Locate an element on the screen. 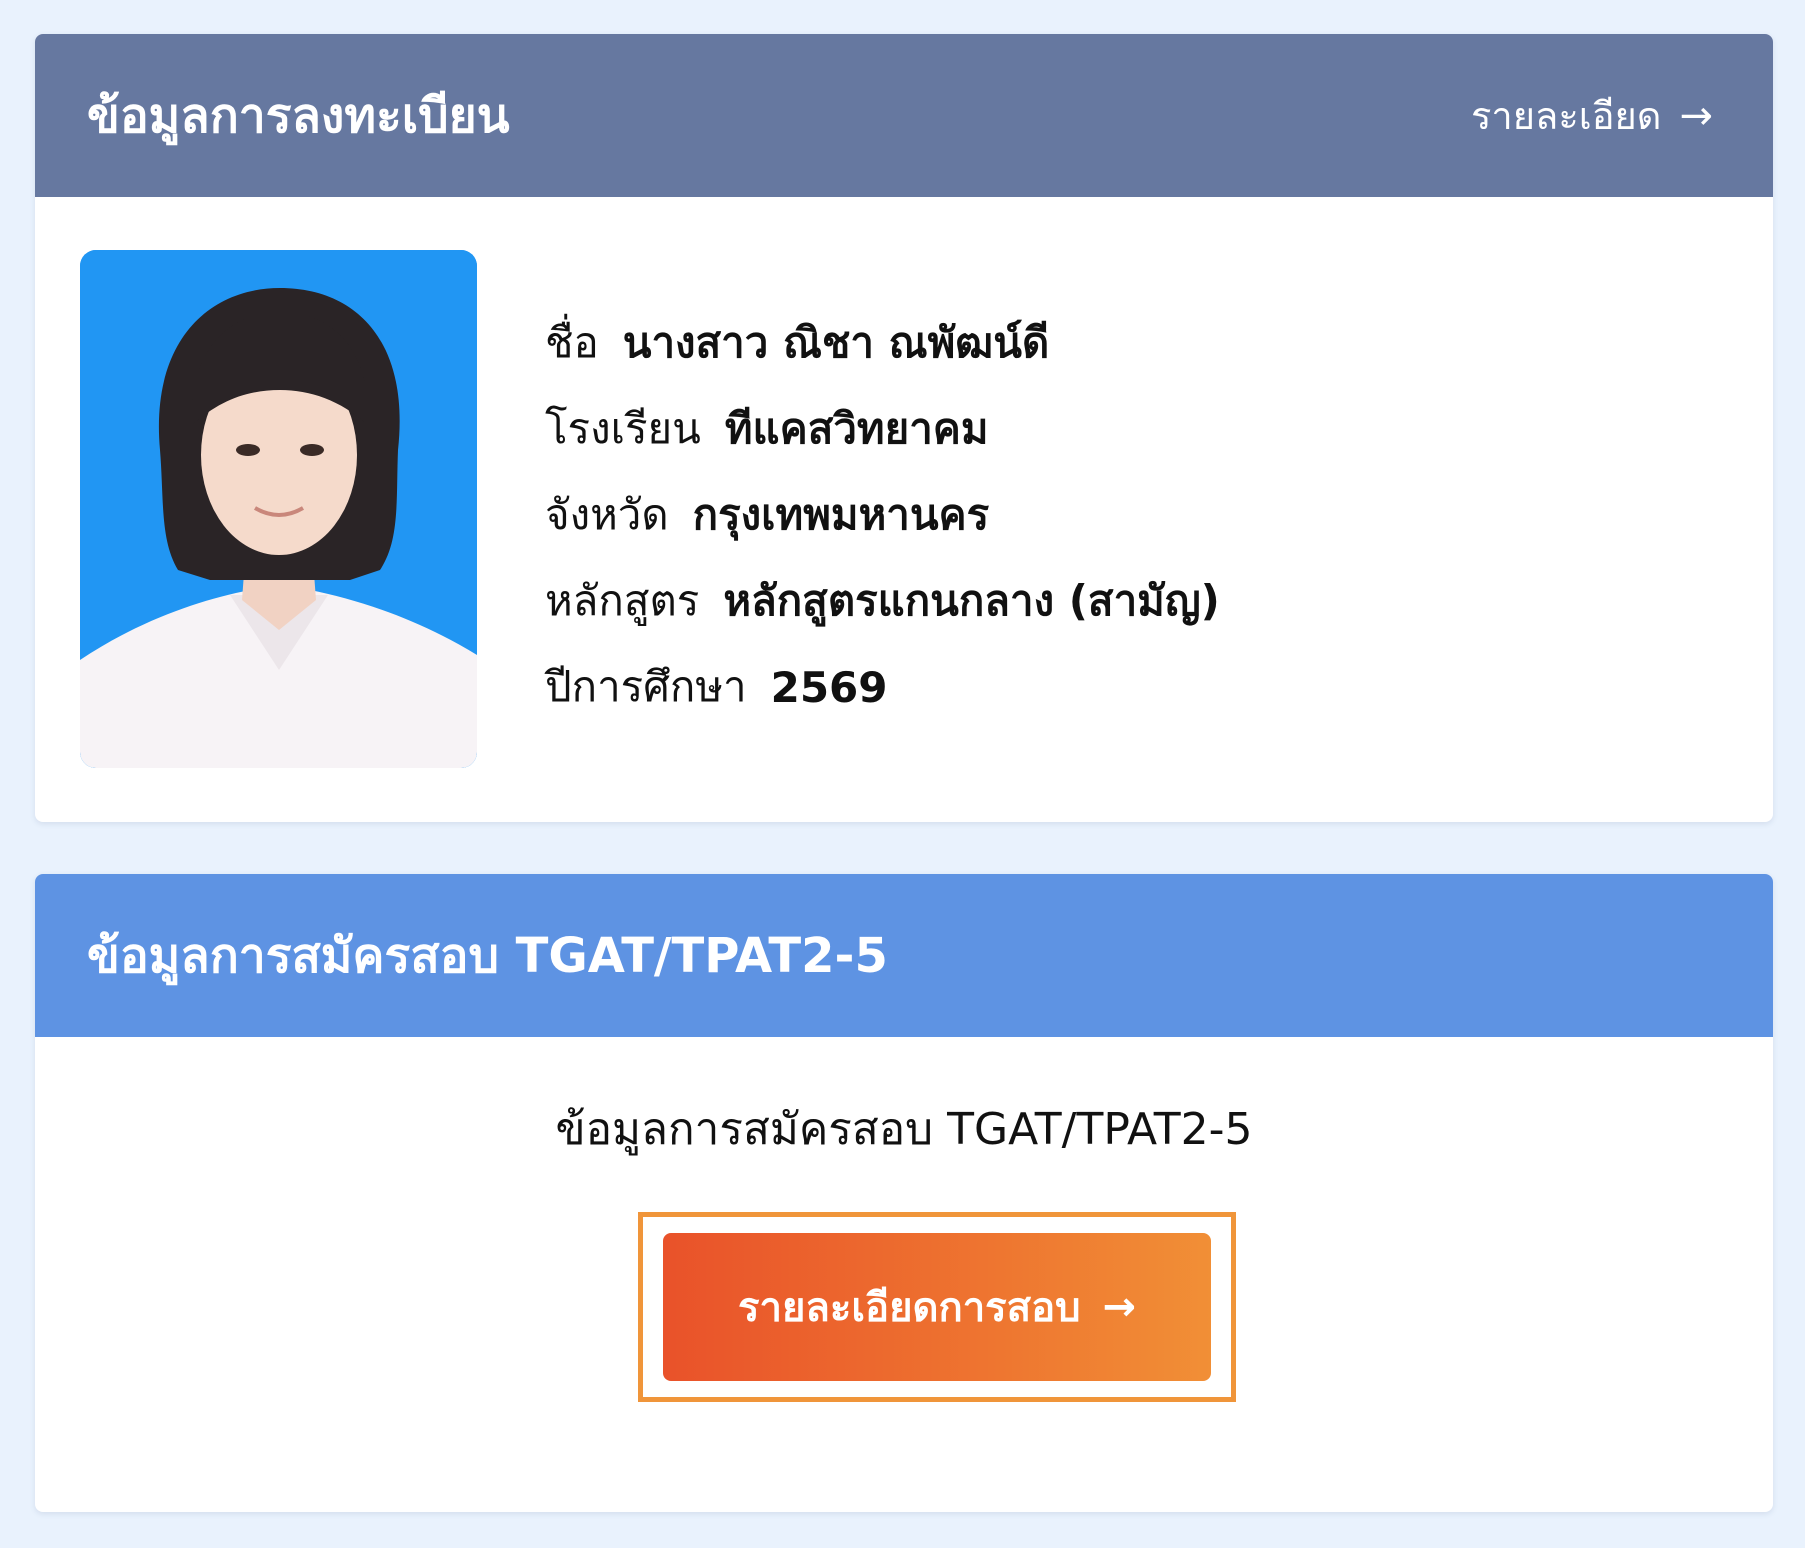  exam-detail-button: รายละเอียดการสอบ → is located at coordinates (937, 1307).